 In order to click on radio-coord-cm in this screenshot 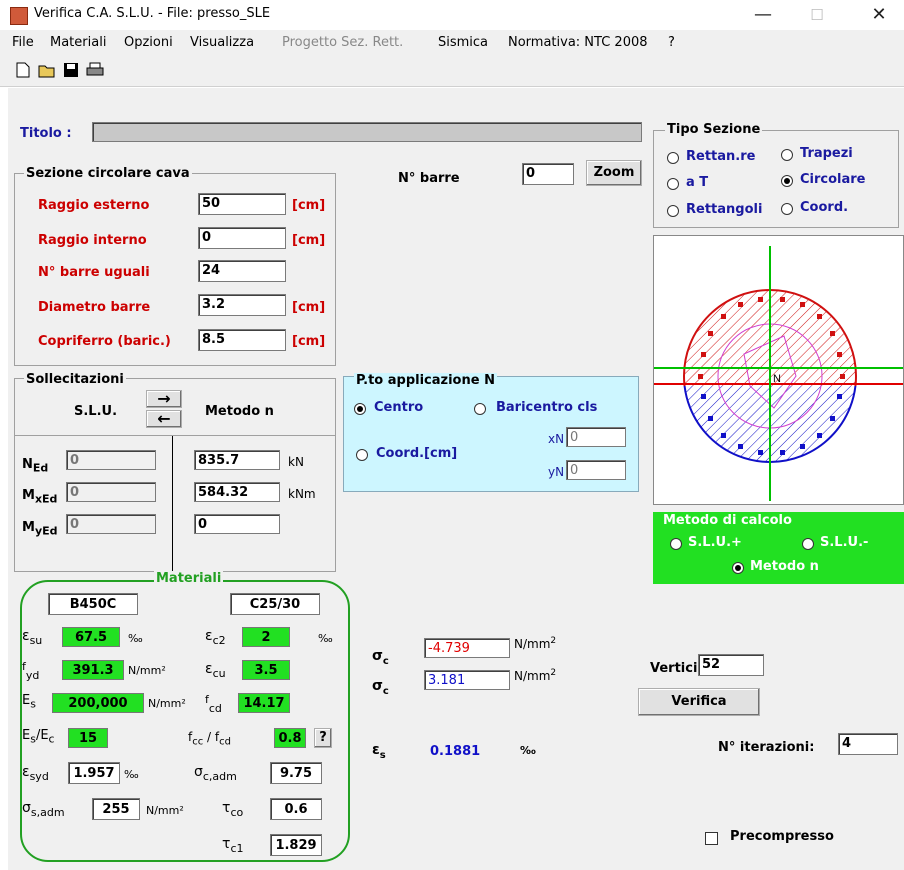, I will do `click(362, 455)`.